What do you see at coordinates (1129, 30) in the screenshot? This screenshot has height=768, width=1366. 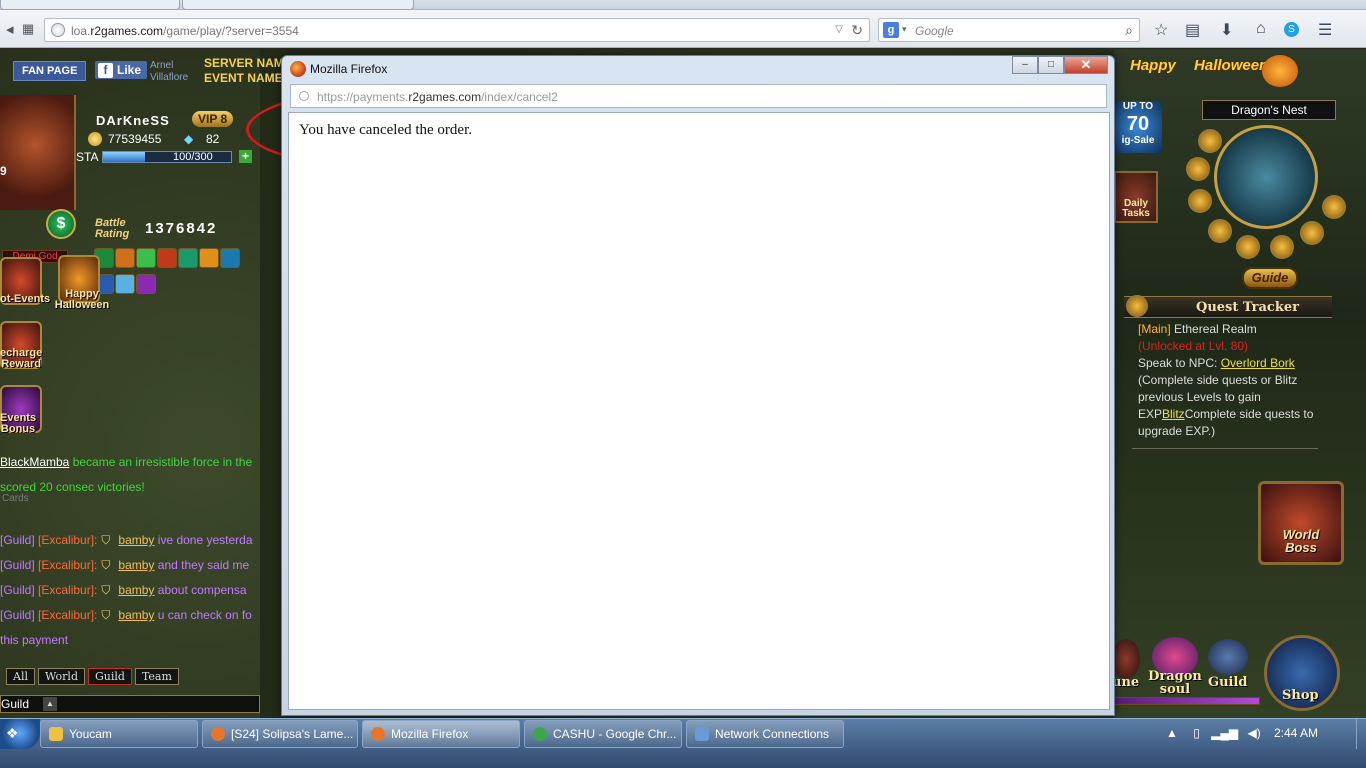 I see `search-icon: ⌕` at bounding box center [1129, 30].